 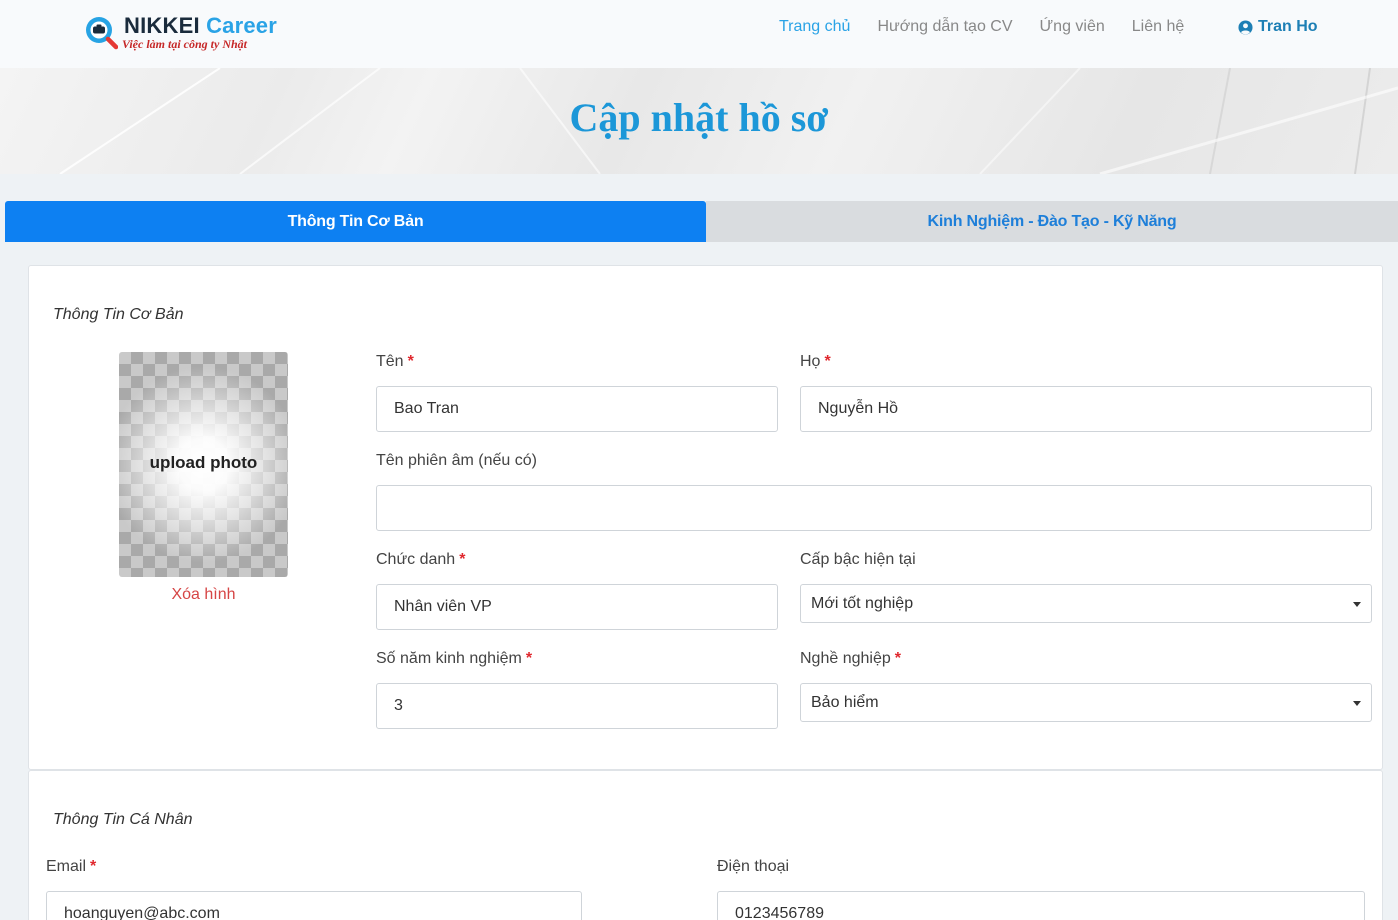 What do you see at coordinates (395, 361) in the screenshot?
I see `first-name-label: Tên *` at bounding box center [395, 361].